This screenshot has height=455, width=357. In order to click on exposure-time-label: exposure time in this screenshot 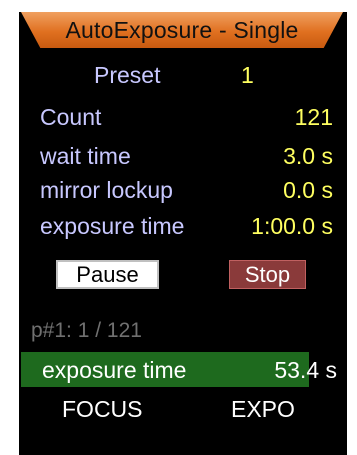, I will do `click(112, 226)`.